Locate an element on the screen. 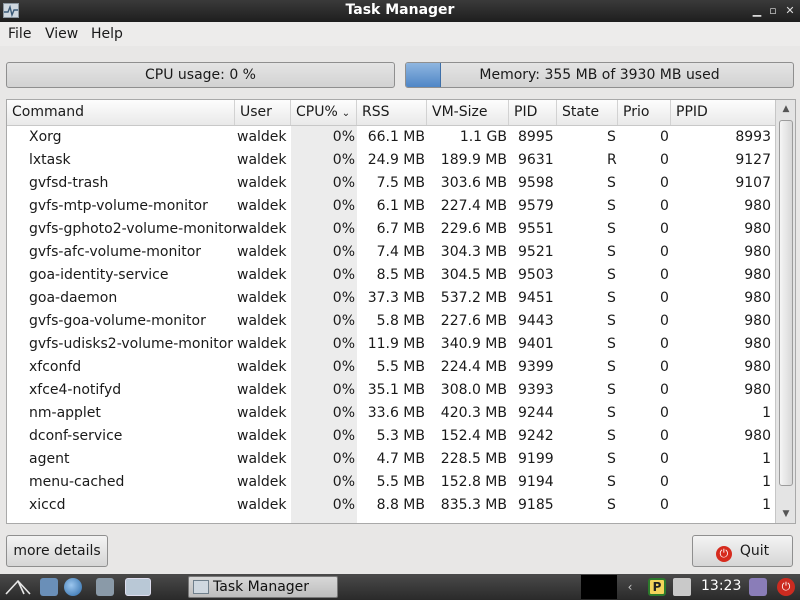  show-desktop-icon is located at coordinates (105, 587).